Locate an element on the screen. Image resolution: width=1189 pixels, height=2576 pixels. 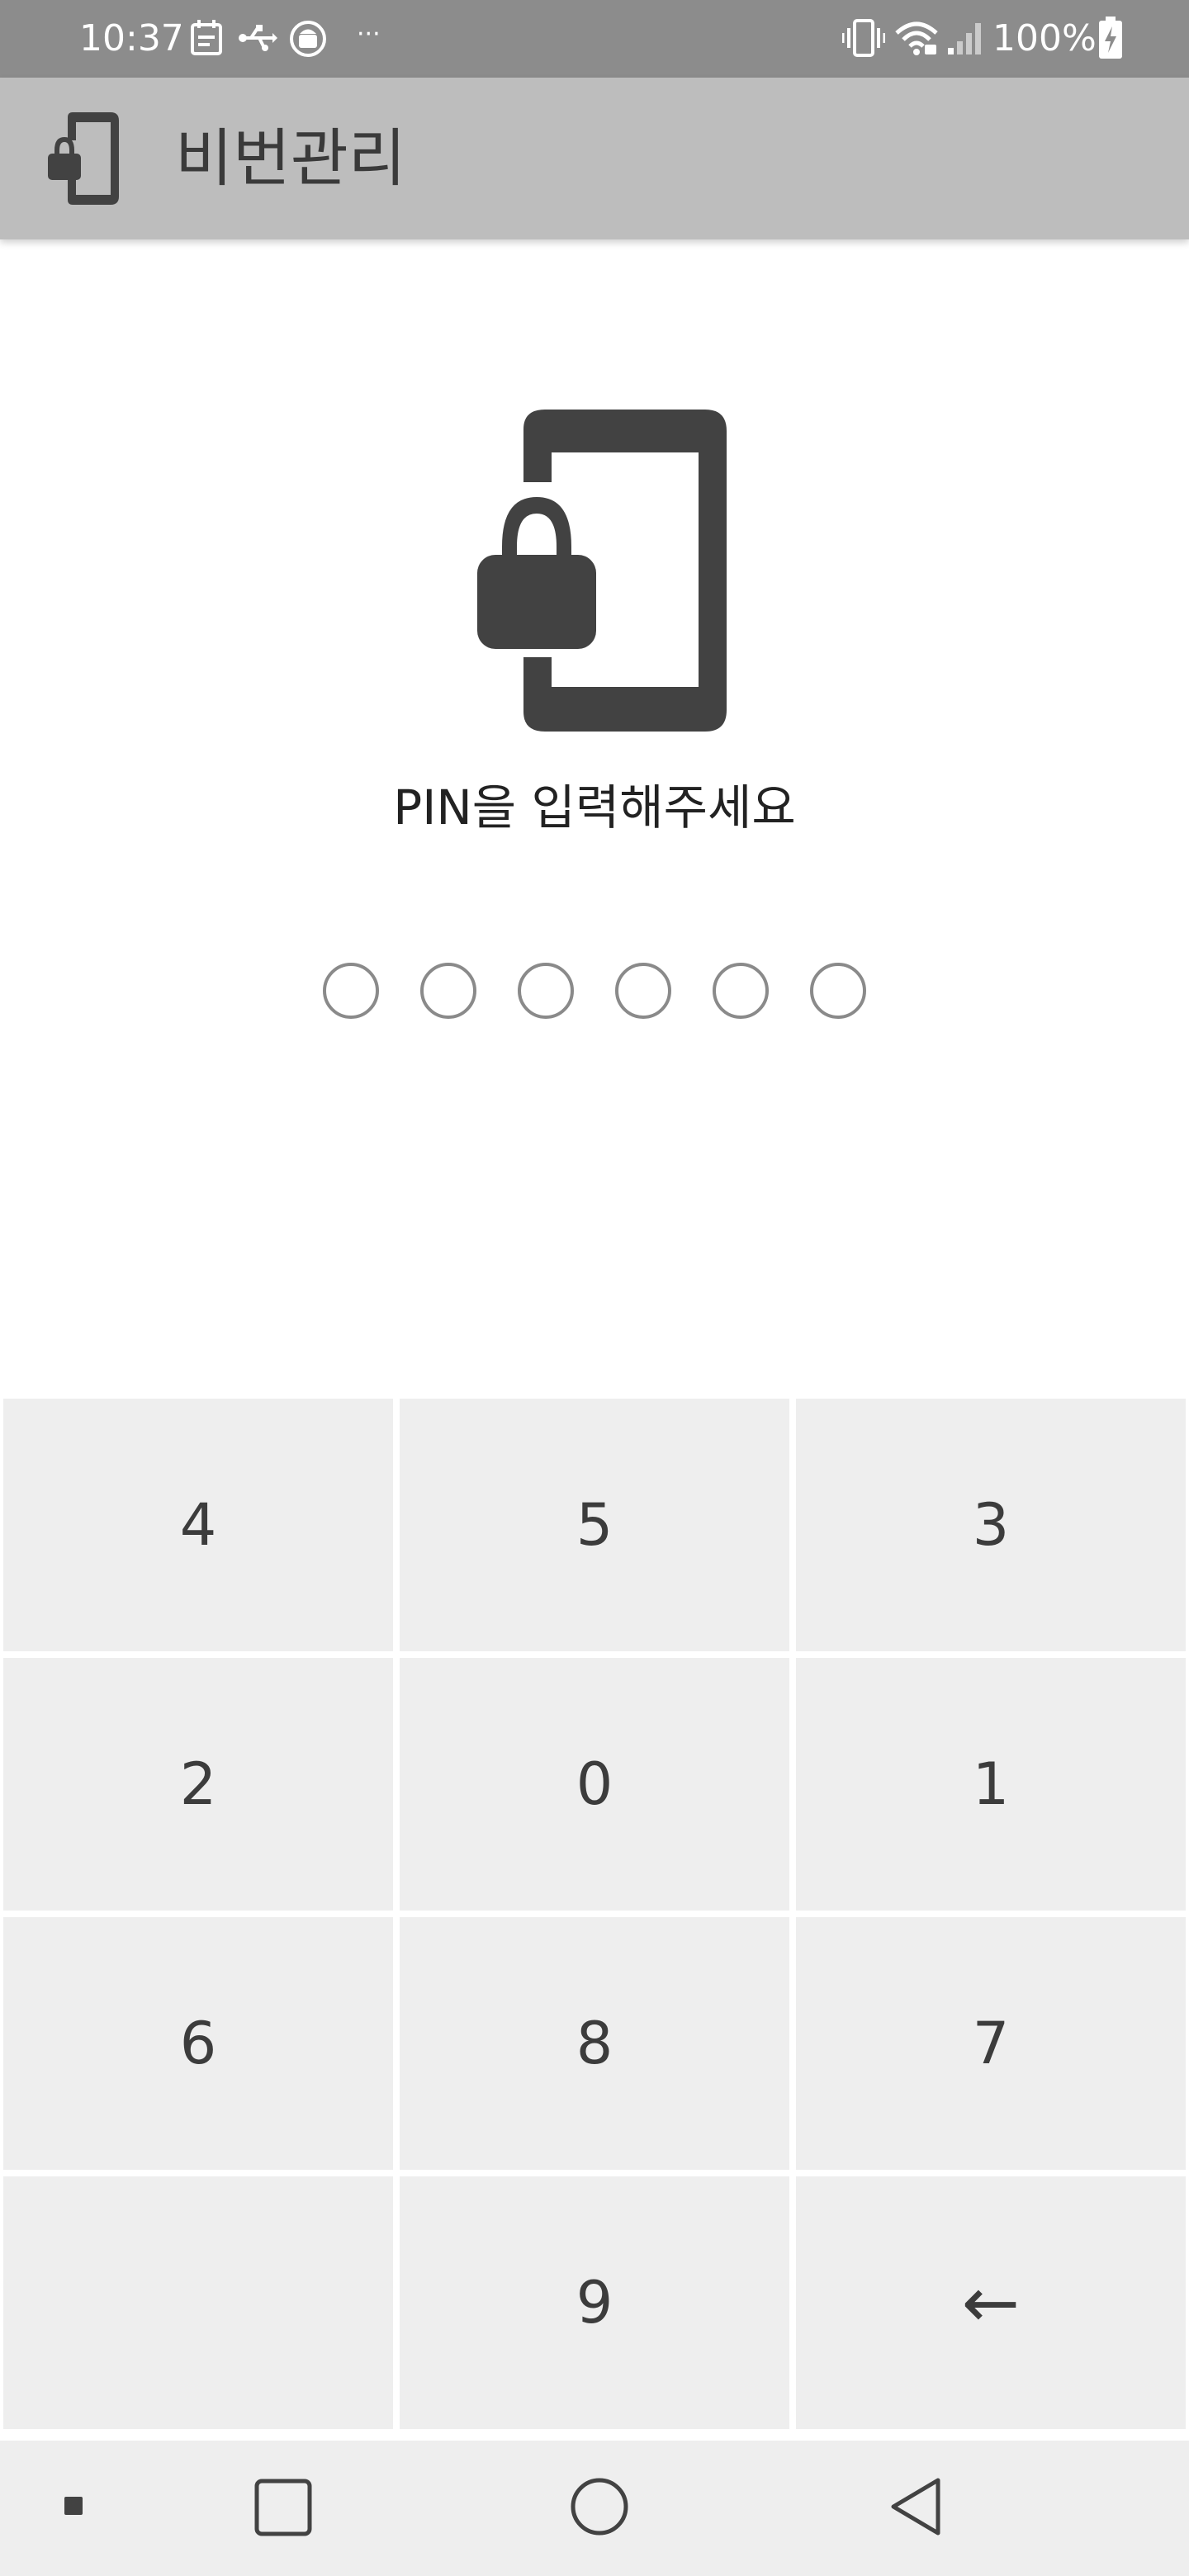
key-blank is located at coordinates (198, 2302).